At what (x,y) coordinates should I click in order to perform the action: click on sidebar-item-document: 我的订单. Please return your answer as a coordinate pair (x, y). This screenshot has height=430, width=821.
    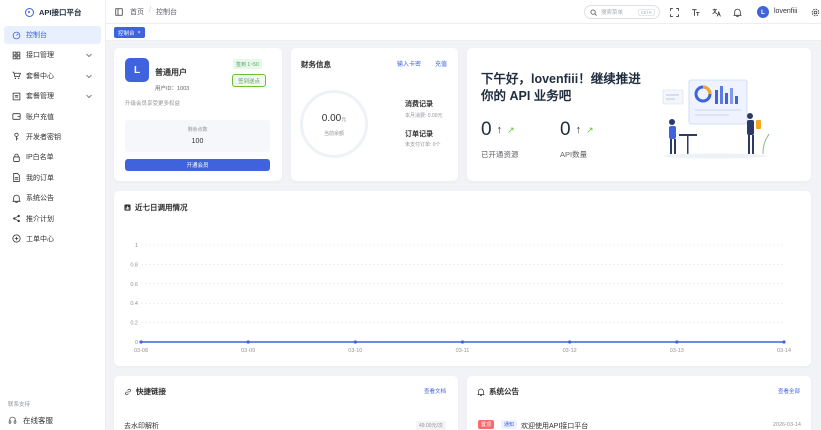
    Looking at the image, I should click on (52, 178).